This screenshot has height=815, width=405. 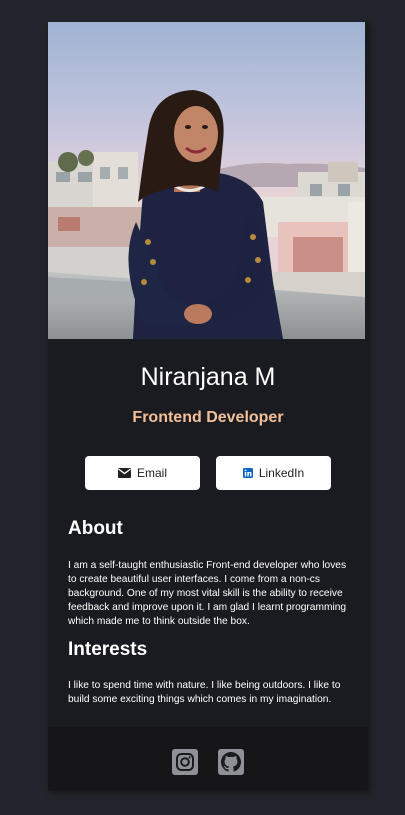 What do you see at coordinates (95, 528) in the screenshot?
I see `about-heading: About` at bounding box center [95, 528].